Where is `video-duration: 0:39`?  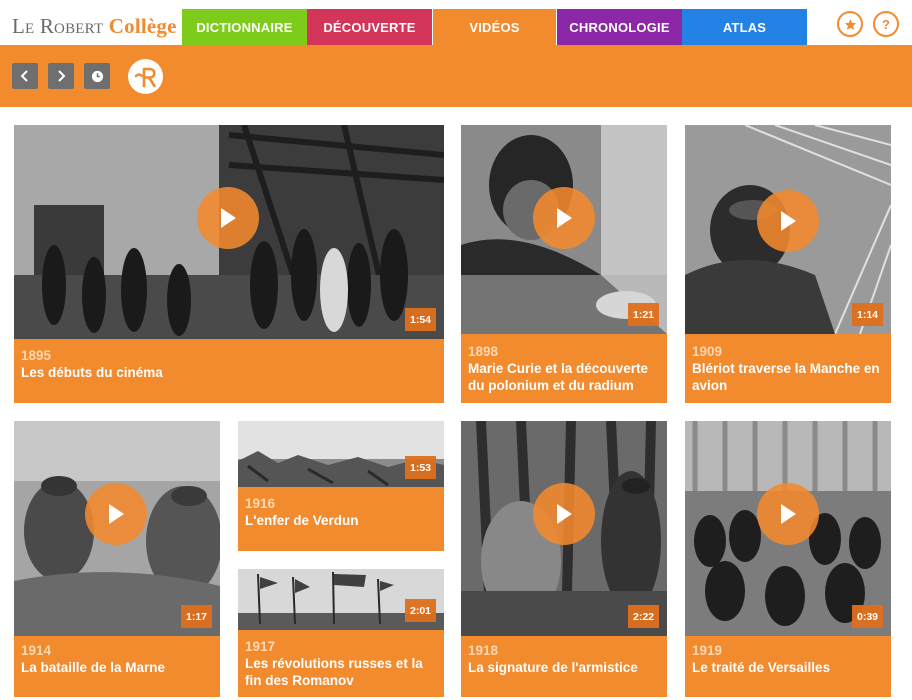 video-duration: 0:39 is located at coordinates (867, 616).